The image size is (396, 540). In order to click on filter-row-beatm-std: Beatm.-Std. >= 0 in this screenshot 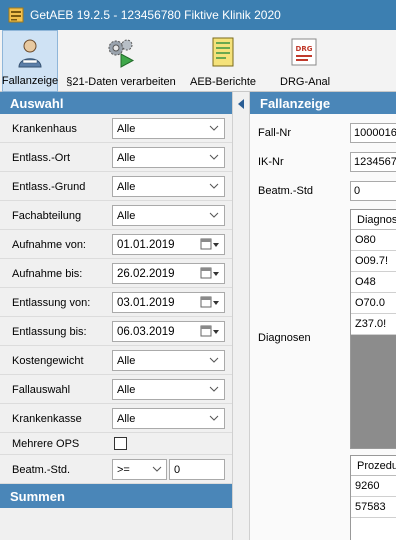, I will do `click(116, 469)`.